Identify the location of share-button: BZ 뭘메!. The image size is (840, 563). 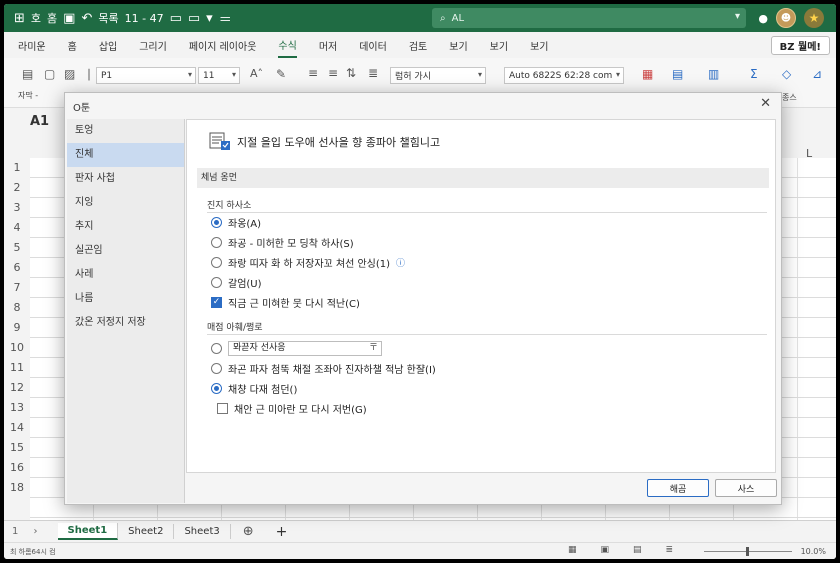
(800, 45).